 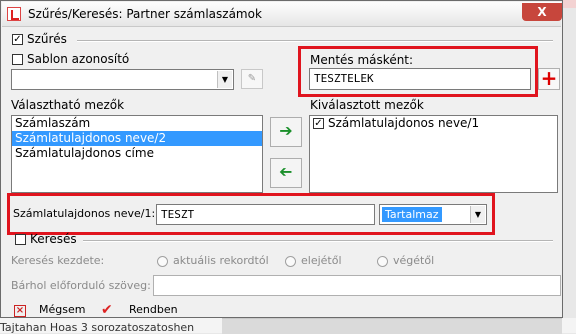 I want to click on close-button: X, so click(x=542, y=12).